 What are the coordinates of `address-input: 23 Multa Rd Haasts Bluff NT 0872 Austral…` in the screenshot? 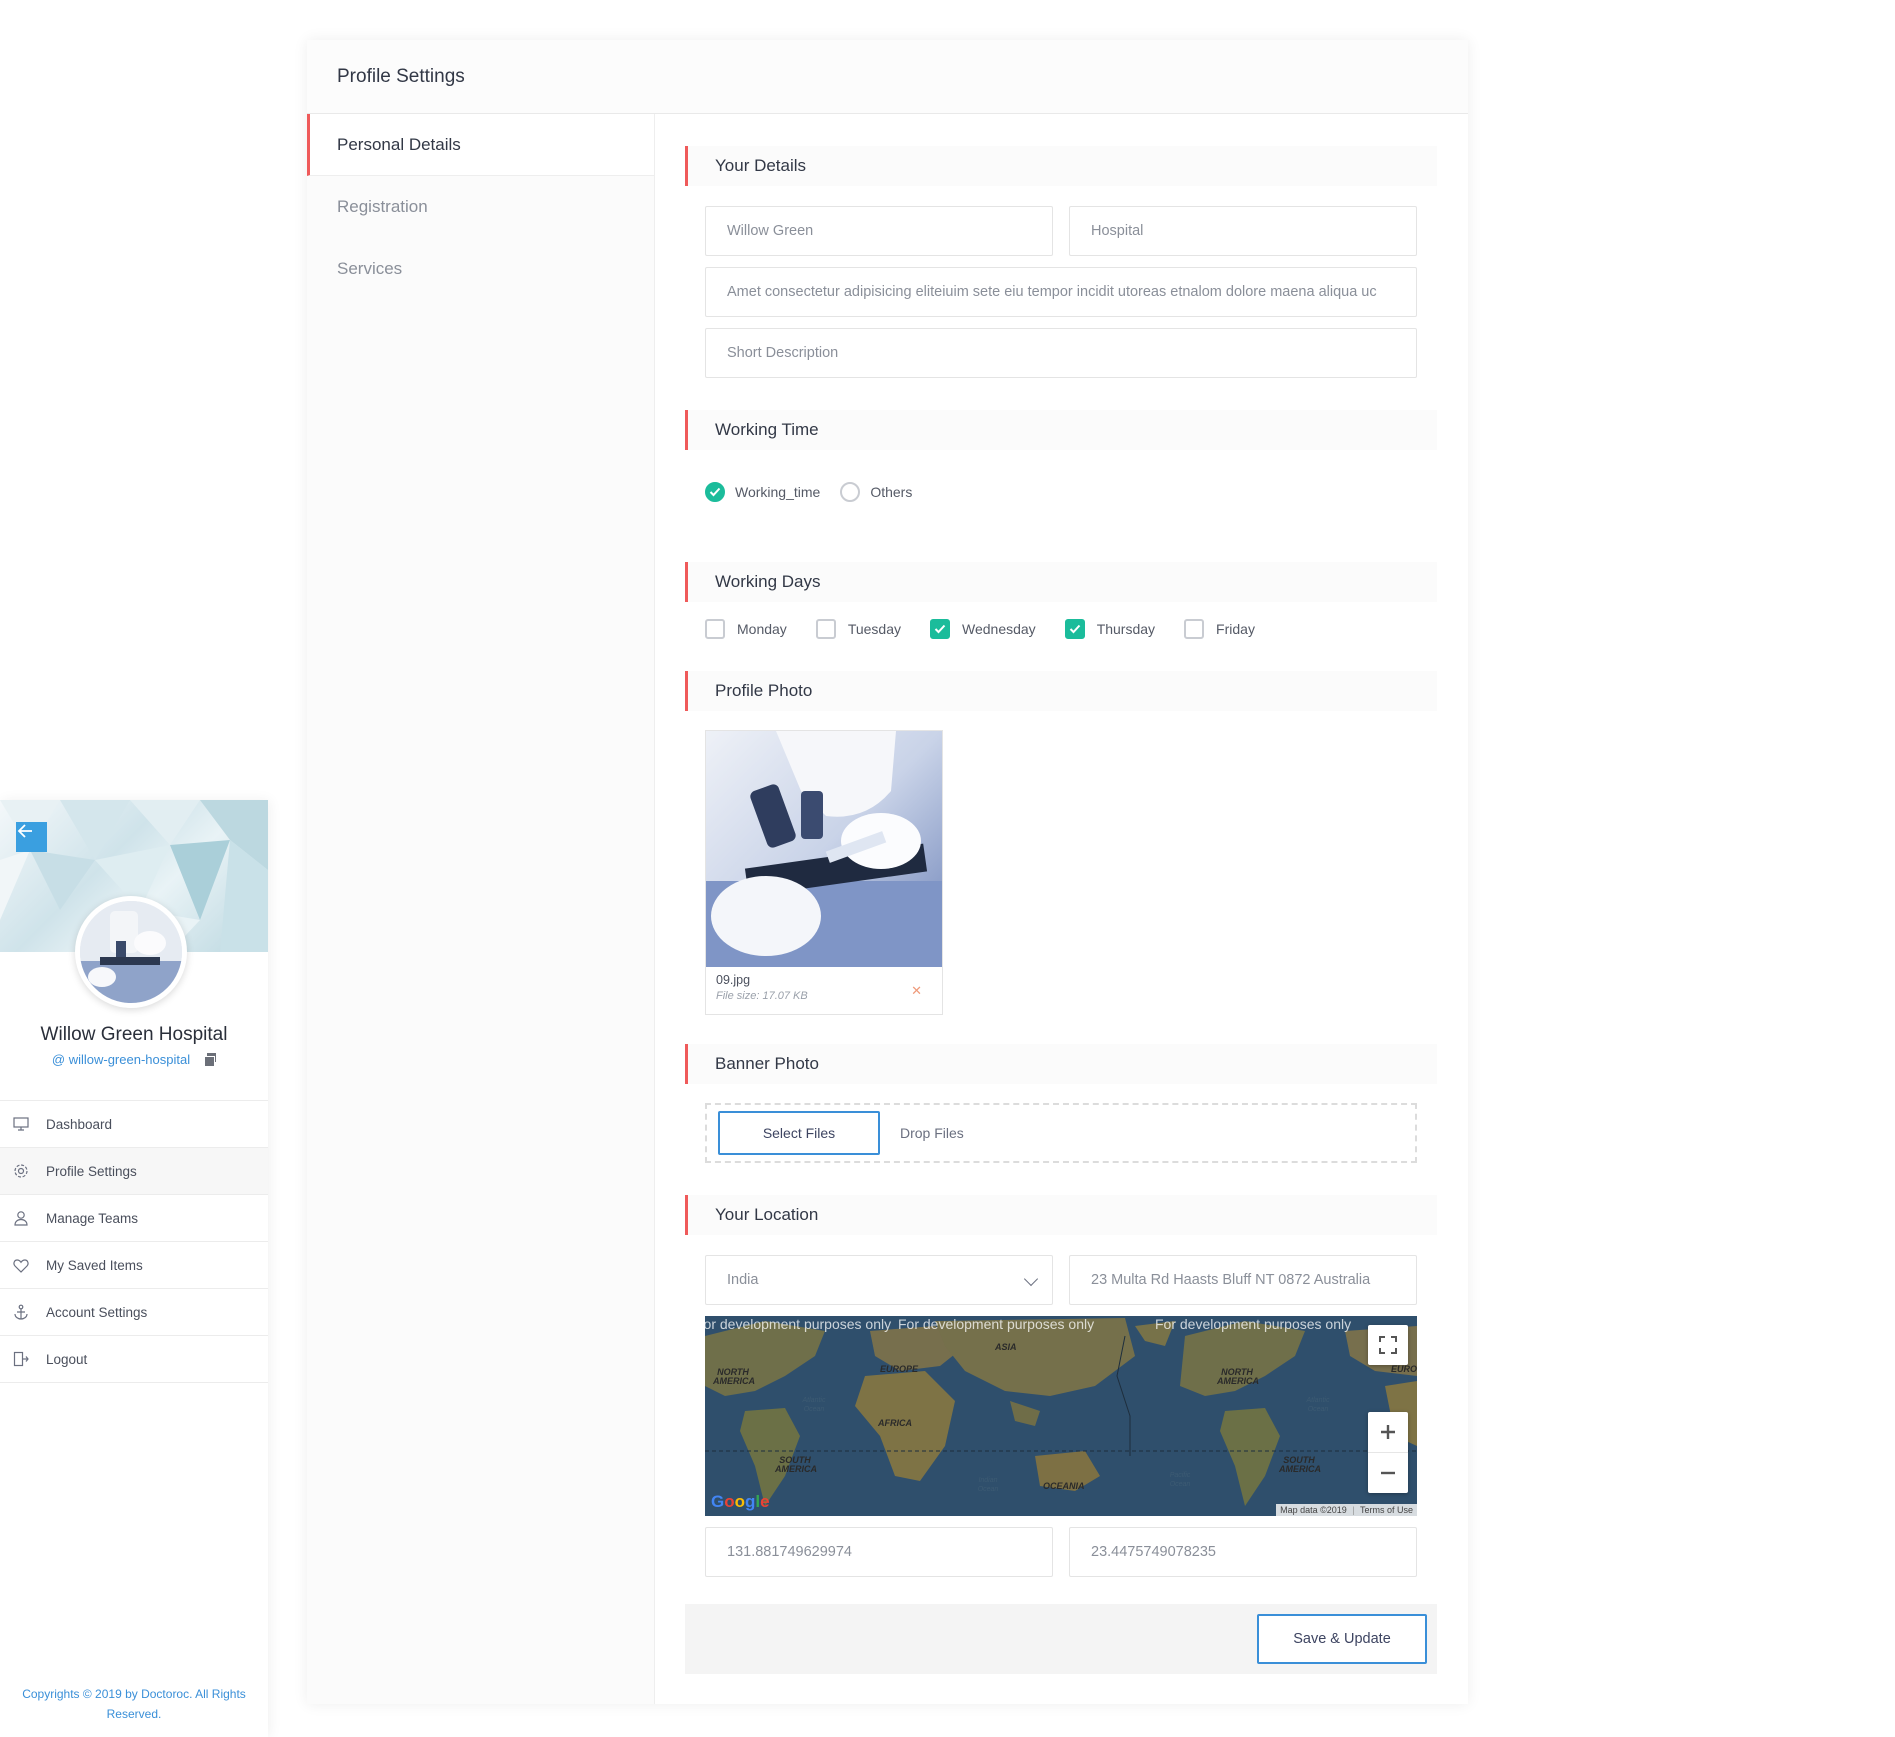 It's located at (1243, 1280).